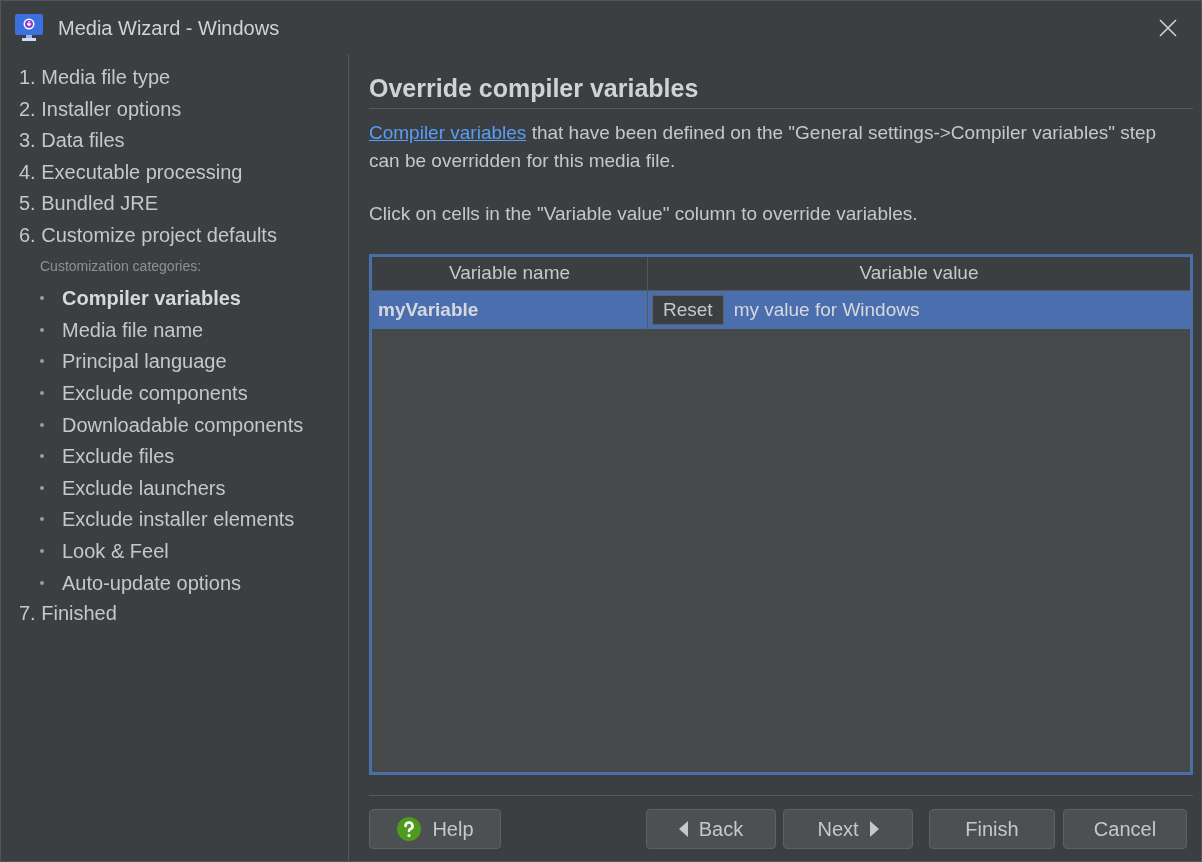  Describe the element at coordinates (118, 456) in the screenshot. I see `category-item: Exclude files` at that location.